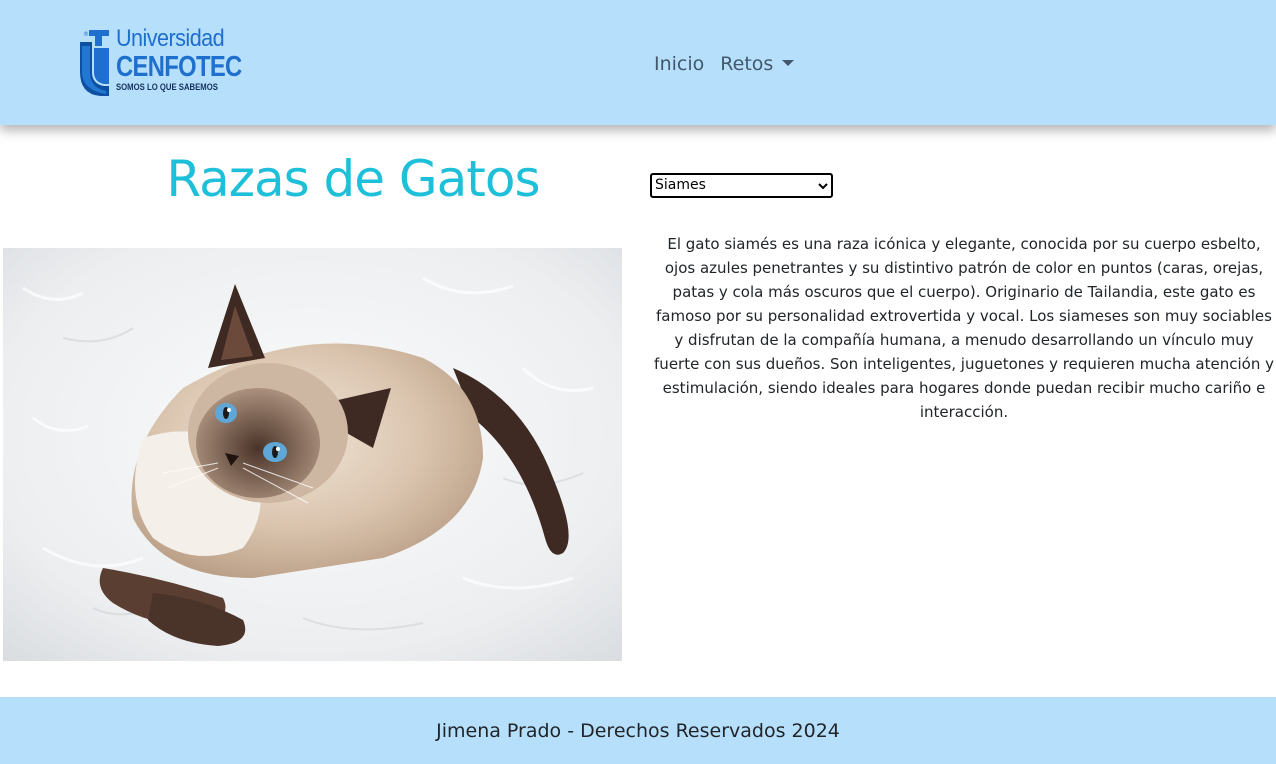 This screenshot has width=1276, height=764. I want to click on breed-select: Siames, so click(741, 185).